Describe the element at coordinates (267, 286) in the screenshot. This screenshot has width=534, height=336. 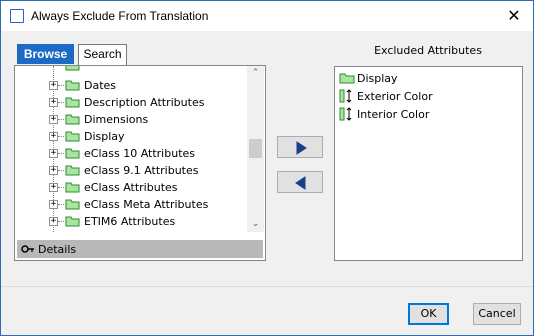
I see `footer-divider` at that location.